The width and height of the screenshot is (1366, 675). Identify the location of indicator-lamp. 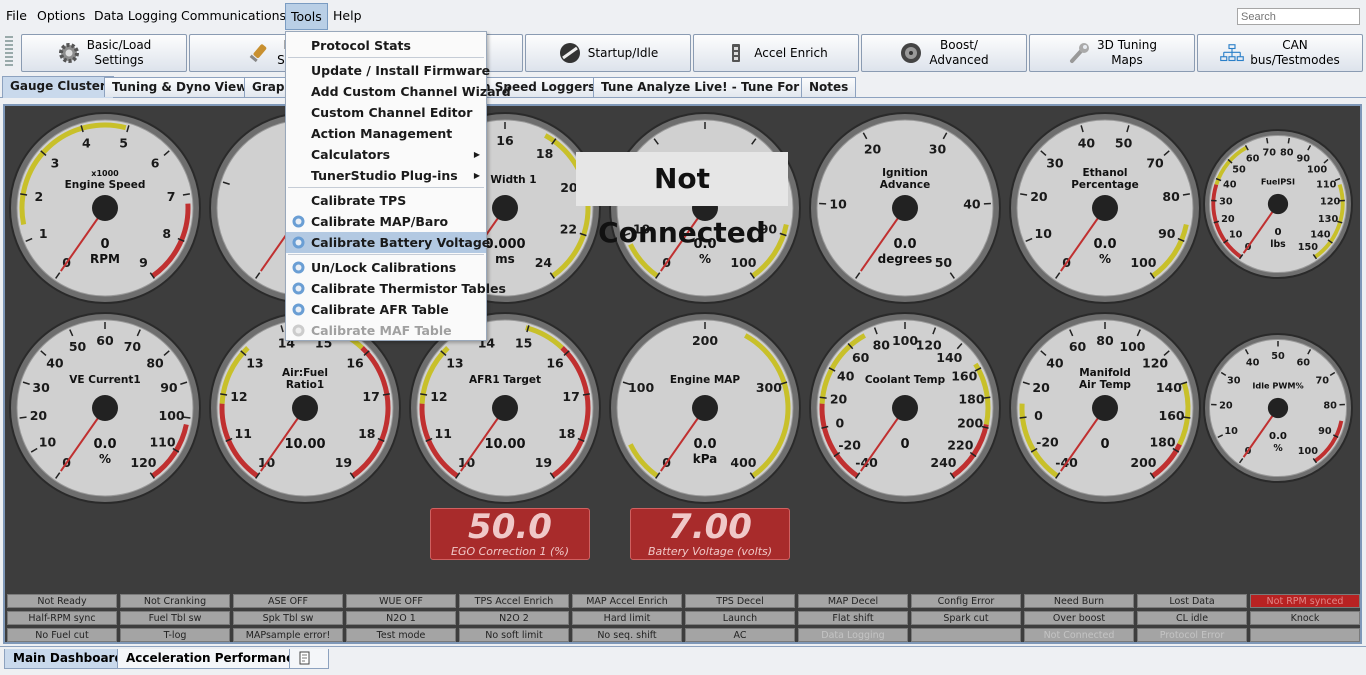
(1305, 635).